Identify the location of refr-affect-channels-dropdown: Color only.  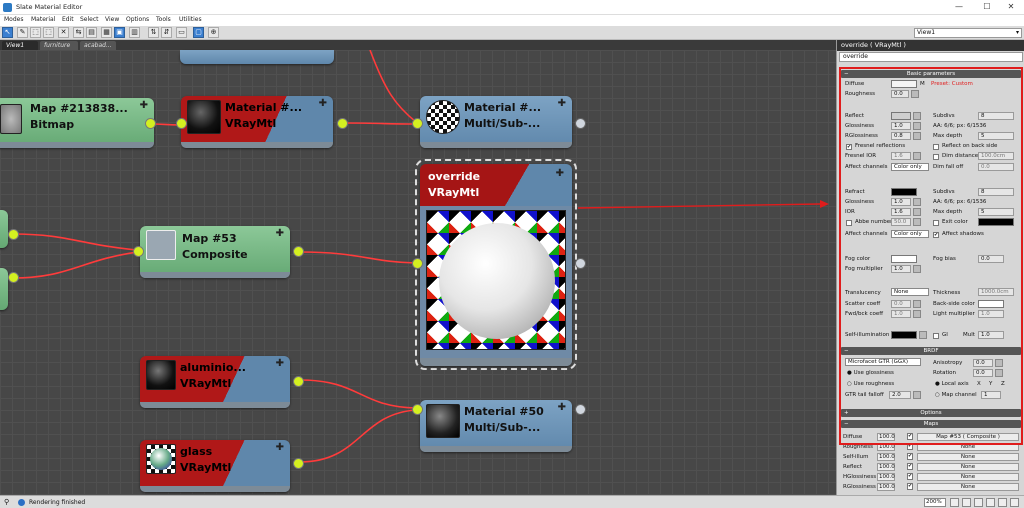
(910, 234).